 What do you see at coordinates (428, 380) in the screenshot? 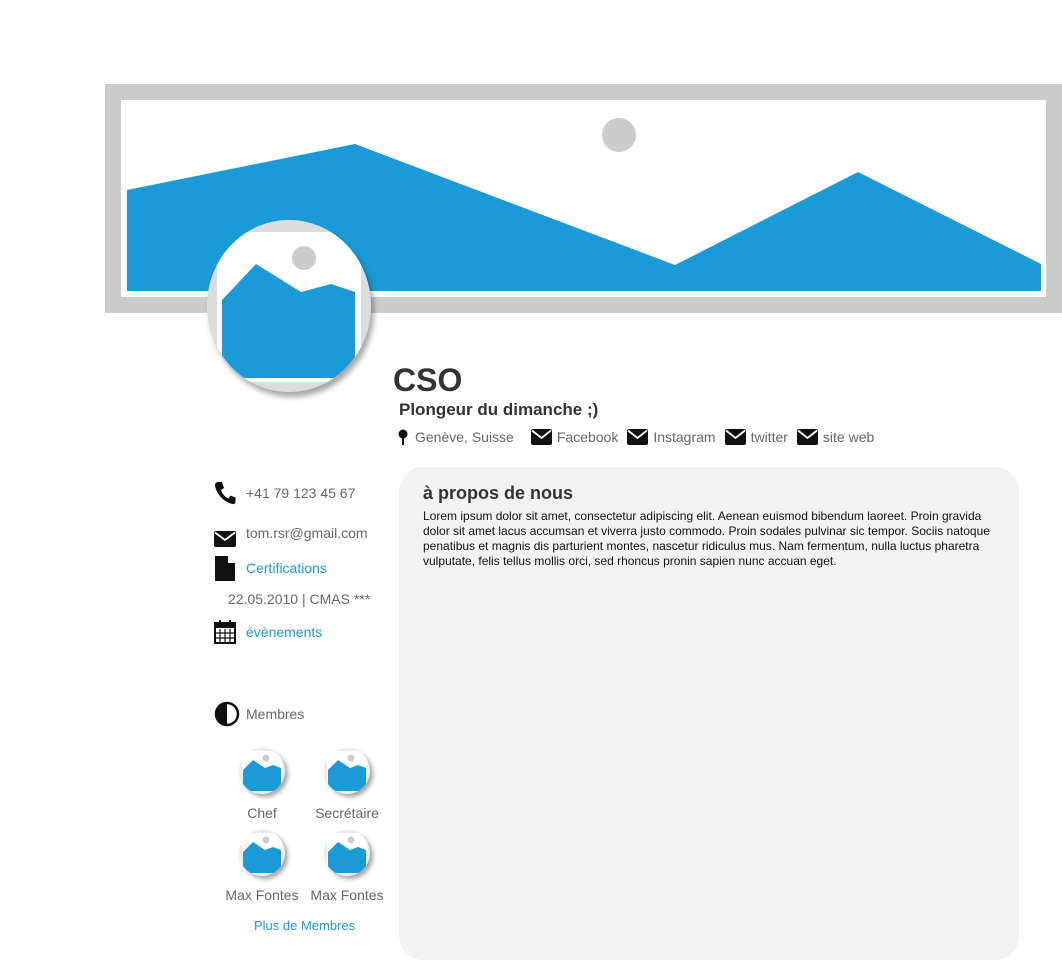
I see `page-title: CSO` at bounding box center [428, 380].